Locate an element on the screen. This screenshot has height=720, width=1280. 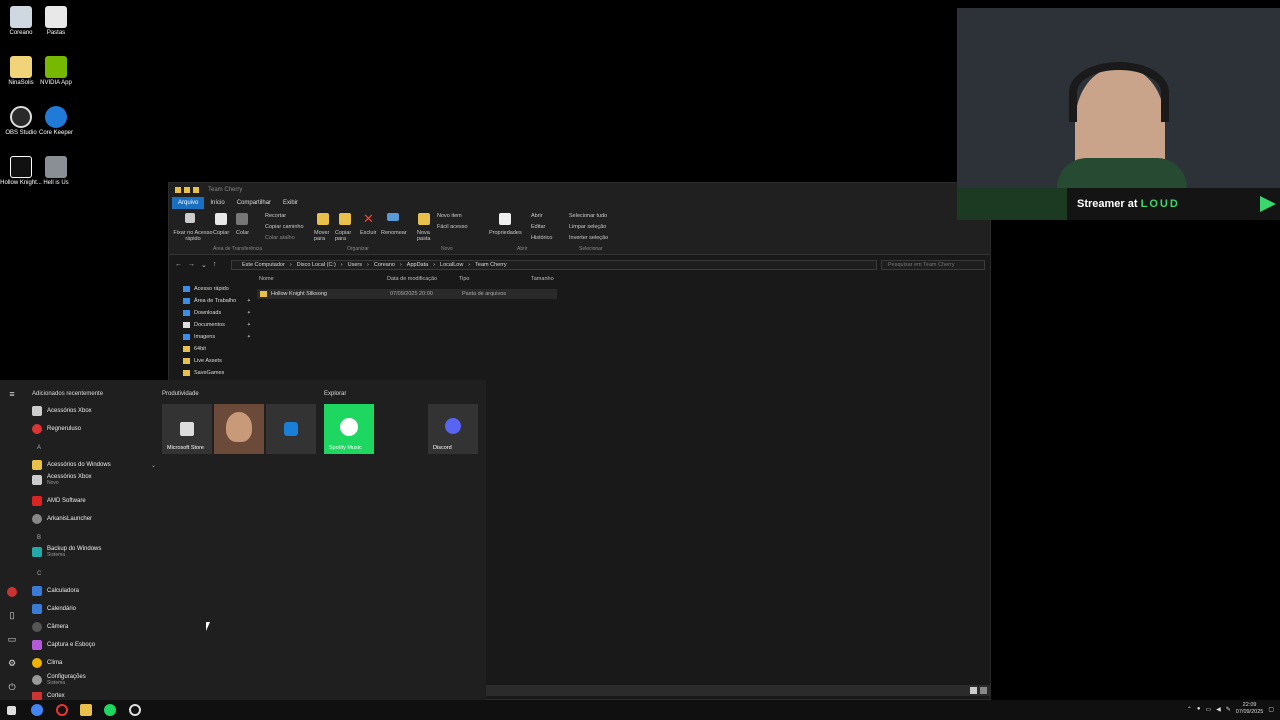
tab-exibir: Exibir is located at coordinates (290, 203).